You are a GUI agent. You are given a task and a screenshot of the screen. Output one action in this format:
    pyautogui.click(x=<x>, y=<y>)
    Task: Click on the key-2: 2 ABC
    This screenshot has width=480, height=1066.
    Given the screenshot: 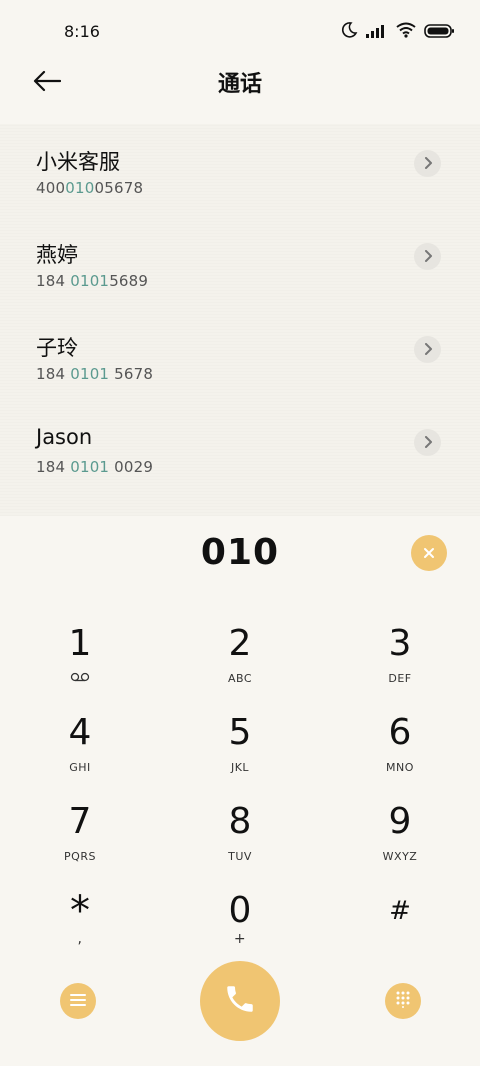 What is the action you would take?
    pyautogui.click(x=240, y=663)
    